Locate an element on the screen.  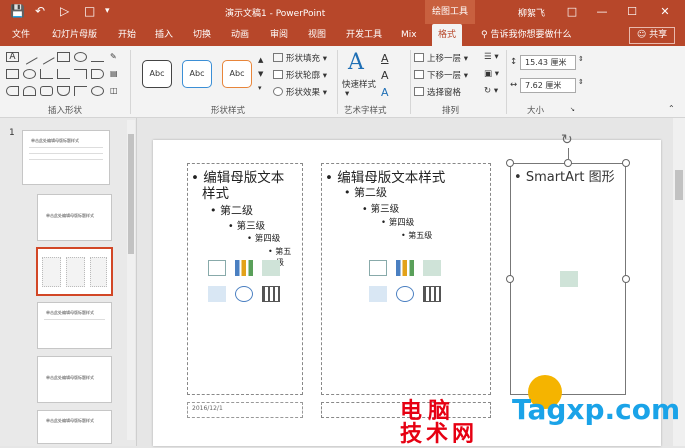
customize-qat-icon: ▾ is located at coordinates (107, 11).